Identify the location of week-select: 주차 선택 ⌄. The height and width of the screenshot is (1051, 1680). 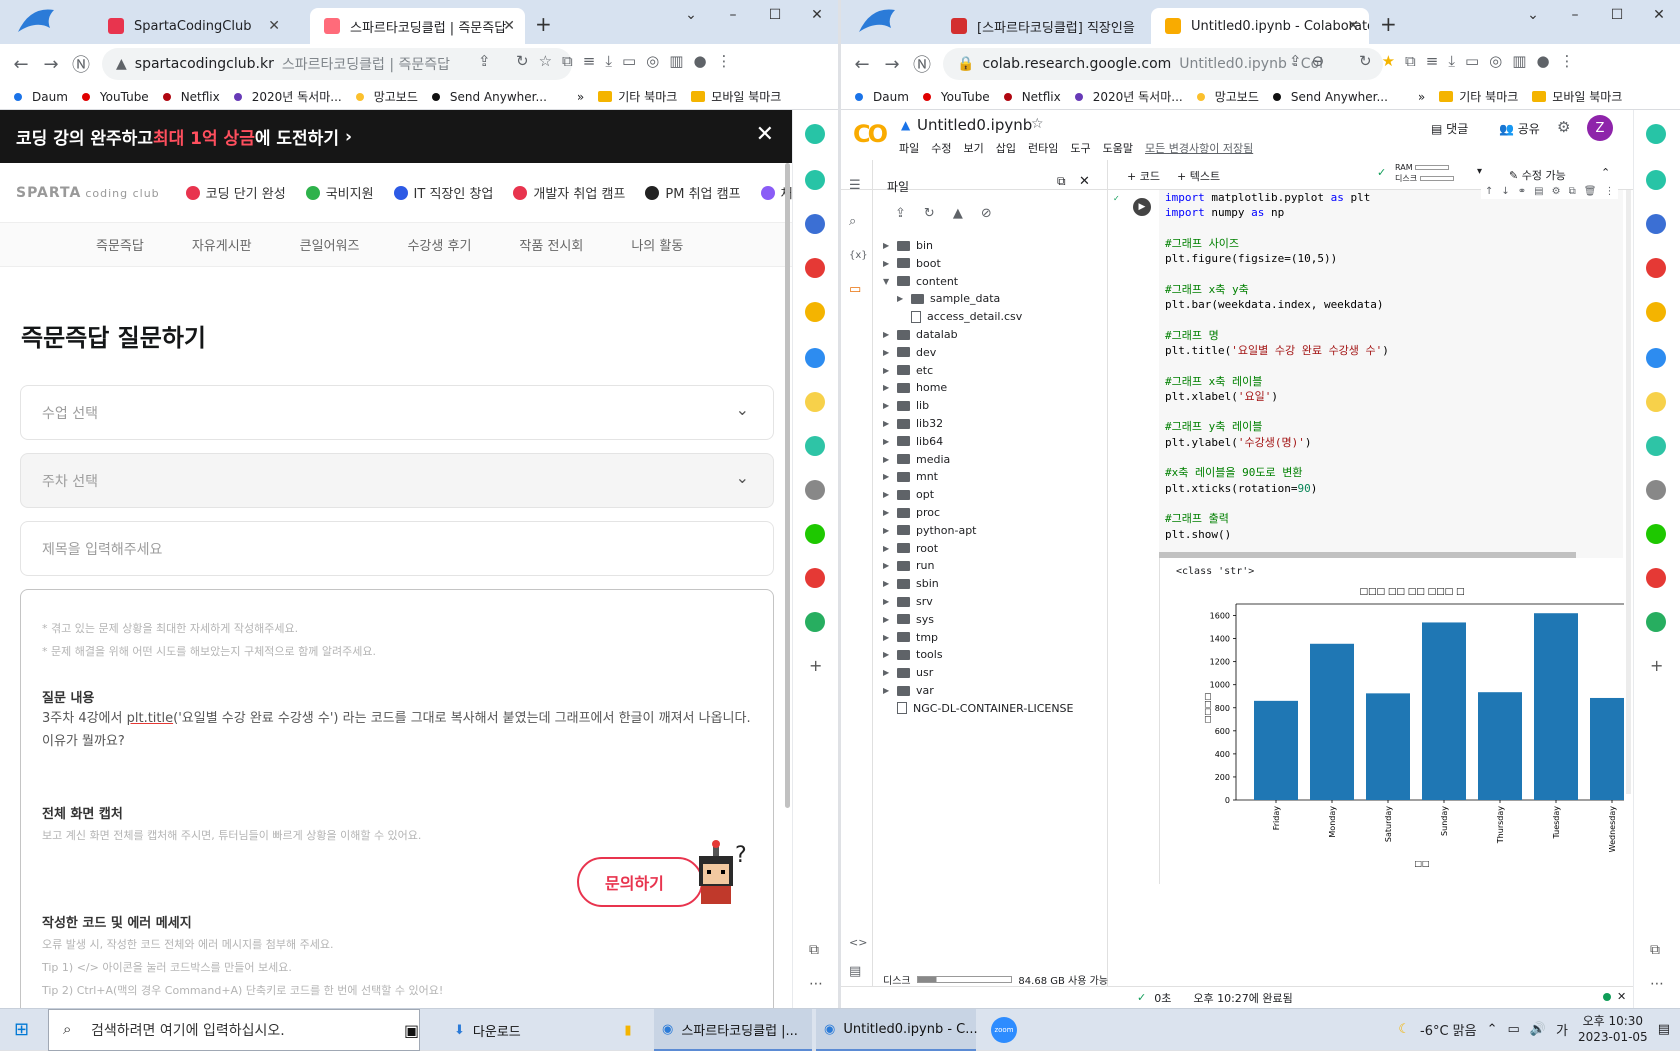
(397, 480).